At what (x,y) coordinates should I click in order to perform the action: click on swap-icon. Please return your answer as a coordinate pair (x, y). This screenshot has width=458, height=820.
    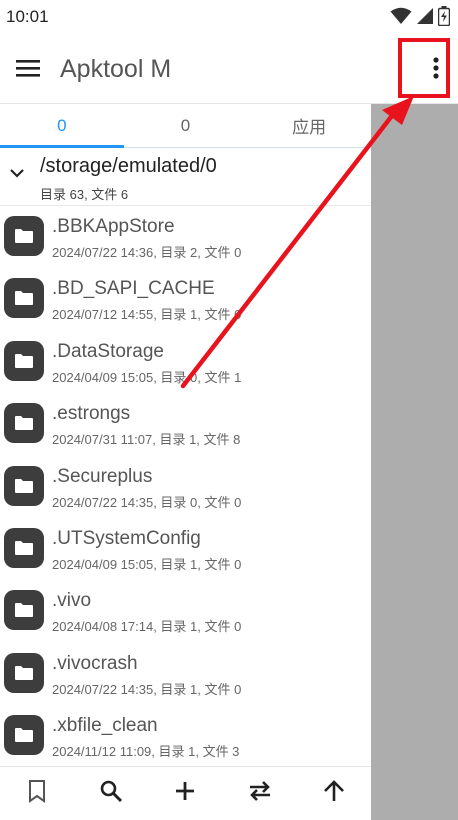
    Looking at the image, I should click on (260, 793).